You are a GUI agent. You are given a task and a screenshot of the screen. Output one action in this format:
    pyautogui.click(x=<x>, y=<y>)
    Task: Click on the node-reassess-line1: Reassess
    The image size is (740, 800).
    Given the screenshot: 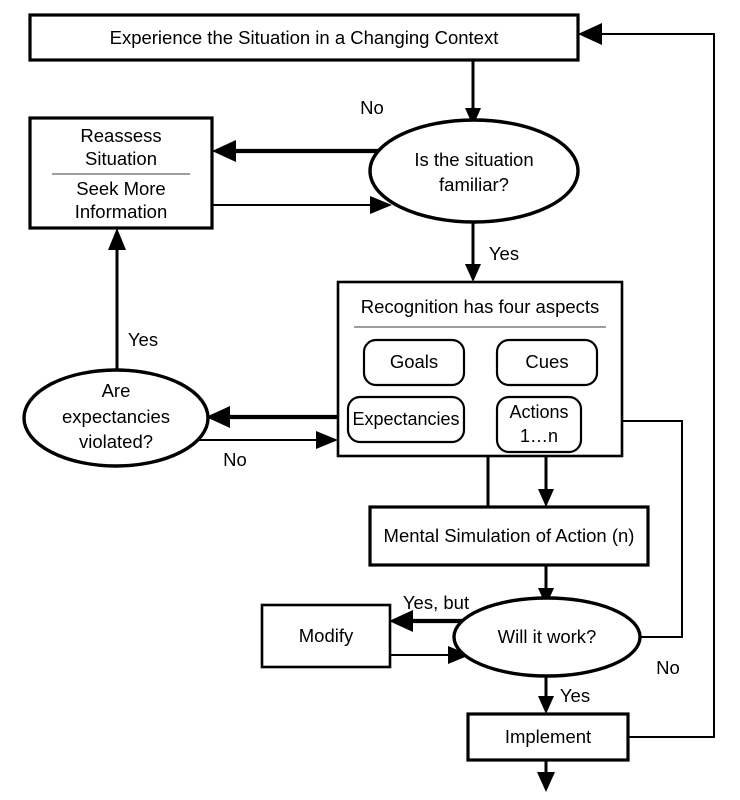 What is the action you would take?
    pyautogui.click(x=120, y=135)
    